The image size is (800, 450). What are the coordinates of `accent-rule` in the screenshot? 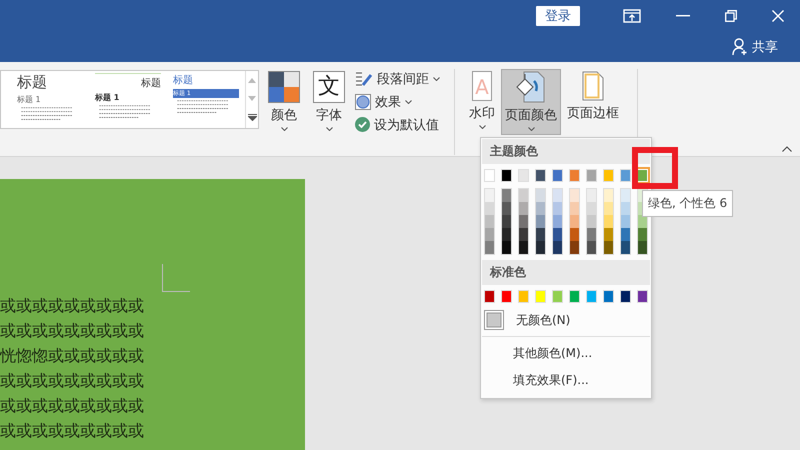 It's located at (128, 73).